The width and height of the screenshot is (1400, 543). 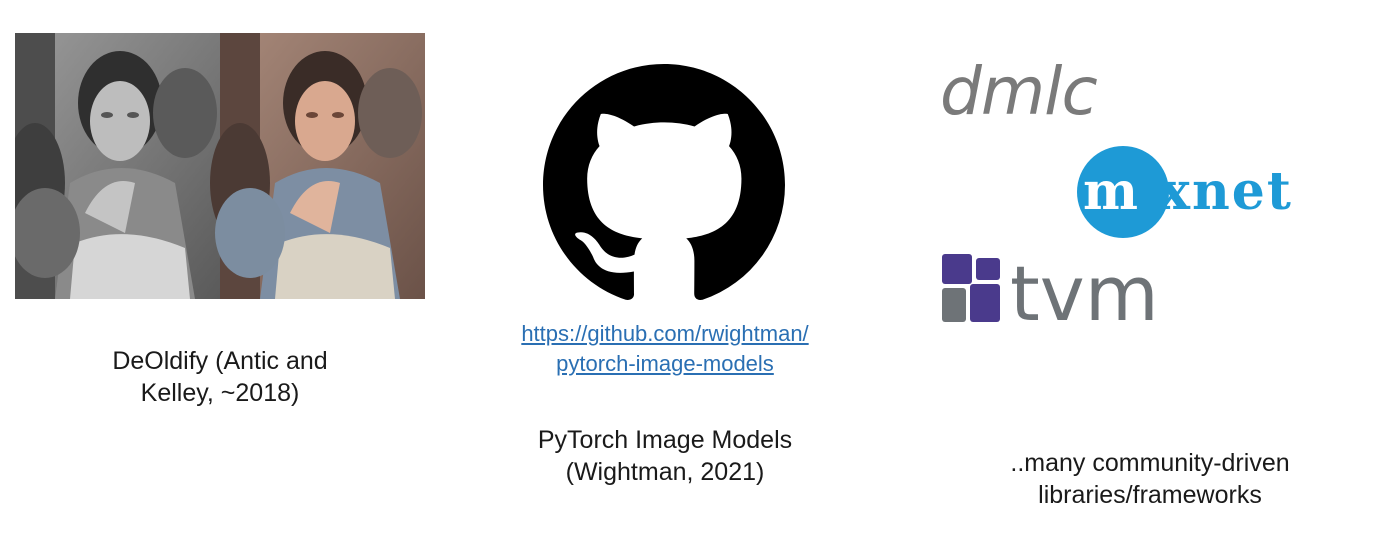 I want to click on tvm-logo: tvm, so click(x=1080, y=293).